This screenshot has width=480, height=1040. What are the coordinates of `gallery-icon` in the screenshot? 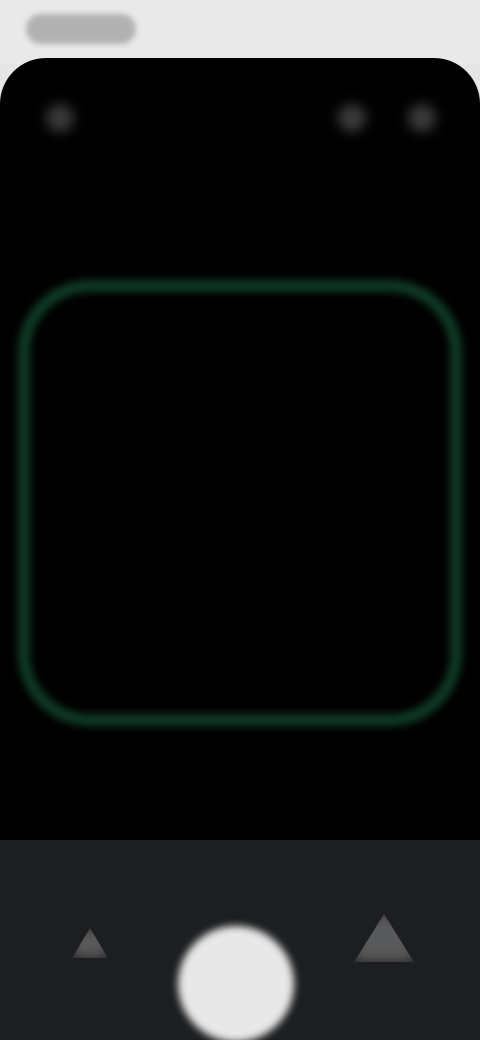 It's located at (90, 943).